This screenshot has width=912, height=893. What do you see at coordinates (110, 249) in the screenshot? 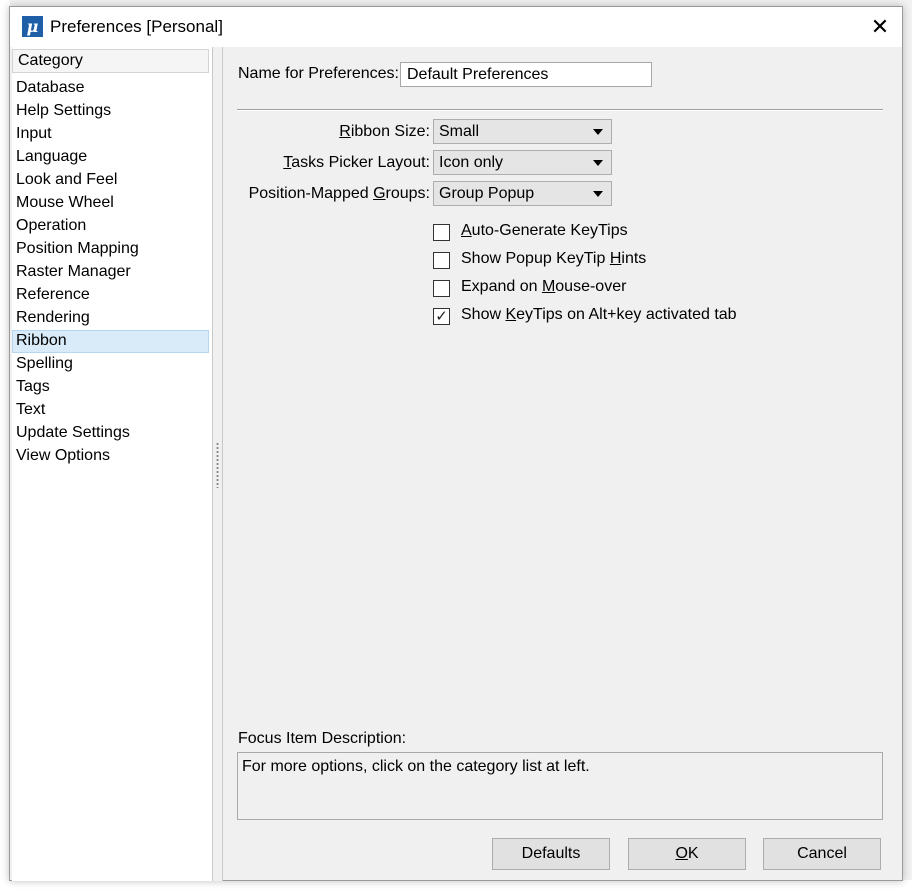
I see `category-item-position-mapping: Position Mapping` at bounding box center [110, 249].